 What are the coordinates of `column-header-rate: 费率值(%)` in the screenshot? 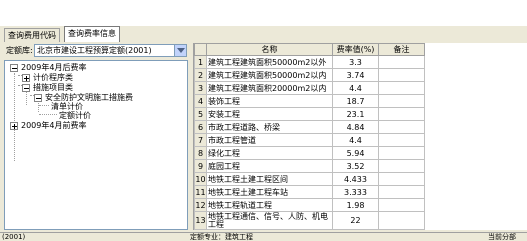 It's located at (355, 49).